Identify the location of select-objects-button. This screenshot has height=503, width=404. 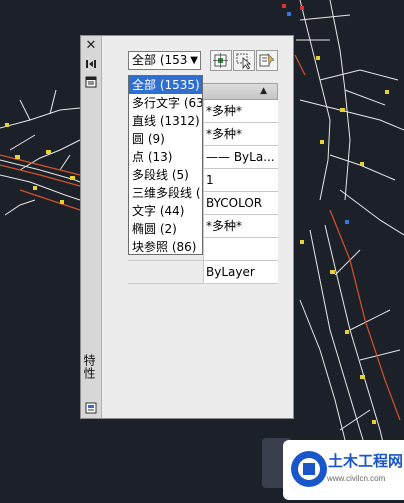
(244, 60).